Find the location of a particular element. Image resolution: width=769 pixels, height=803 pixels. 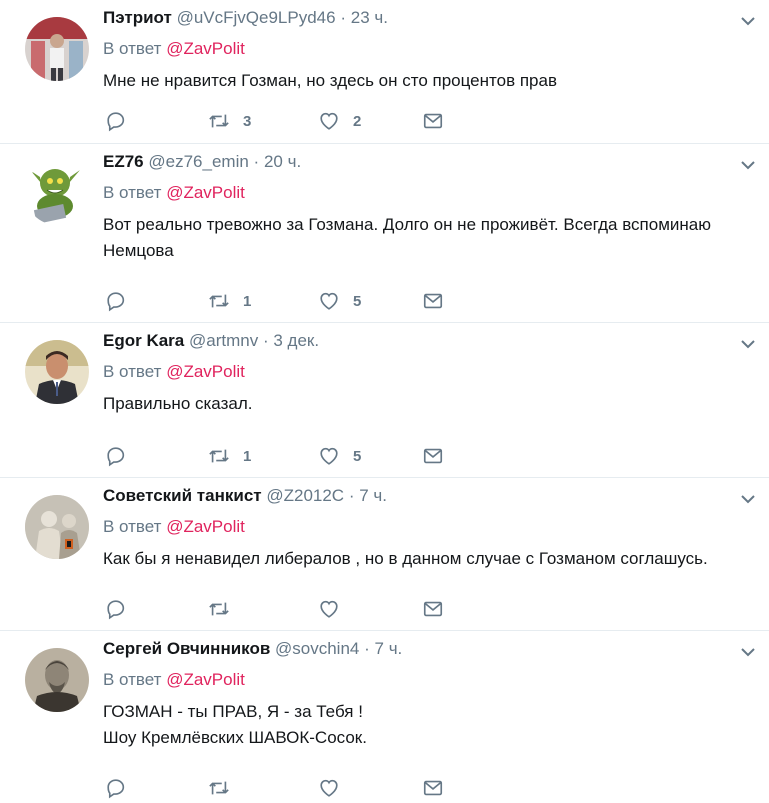

display-name: Советский танкист is located at coordinates (182, 495).